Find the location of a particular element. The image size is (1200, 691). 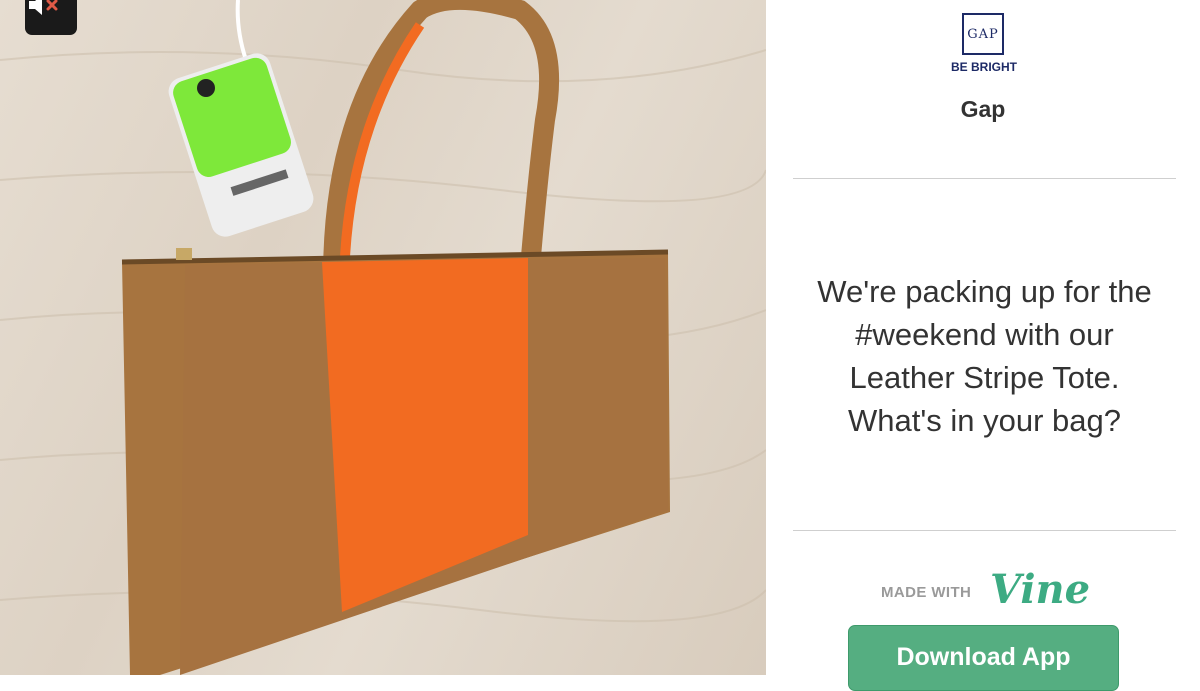

speaker-muted-icon is located at coordinates (43, 7).